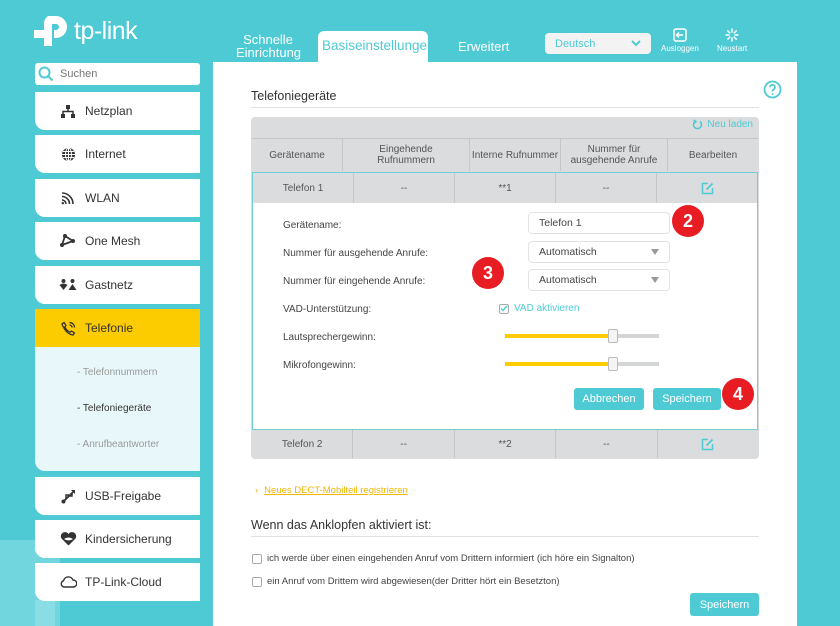 This screenshot has height=626, width=840. I want to click on tab-basic-settings: Basiseinstellungen, so click(376, 46).